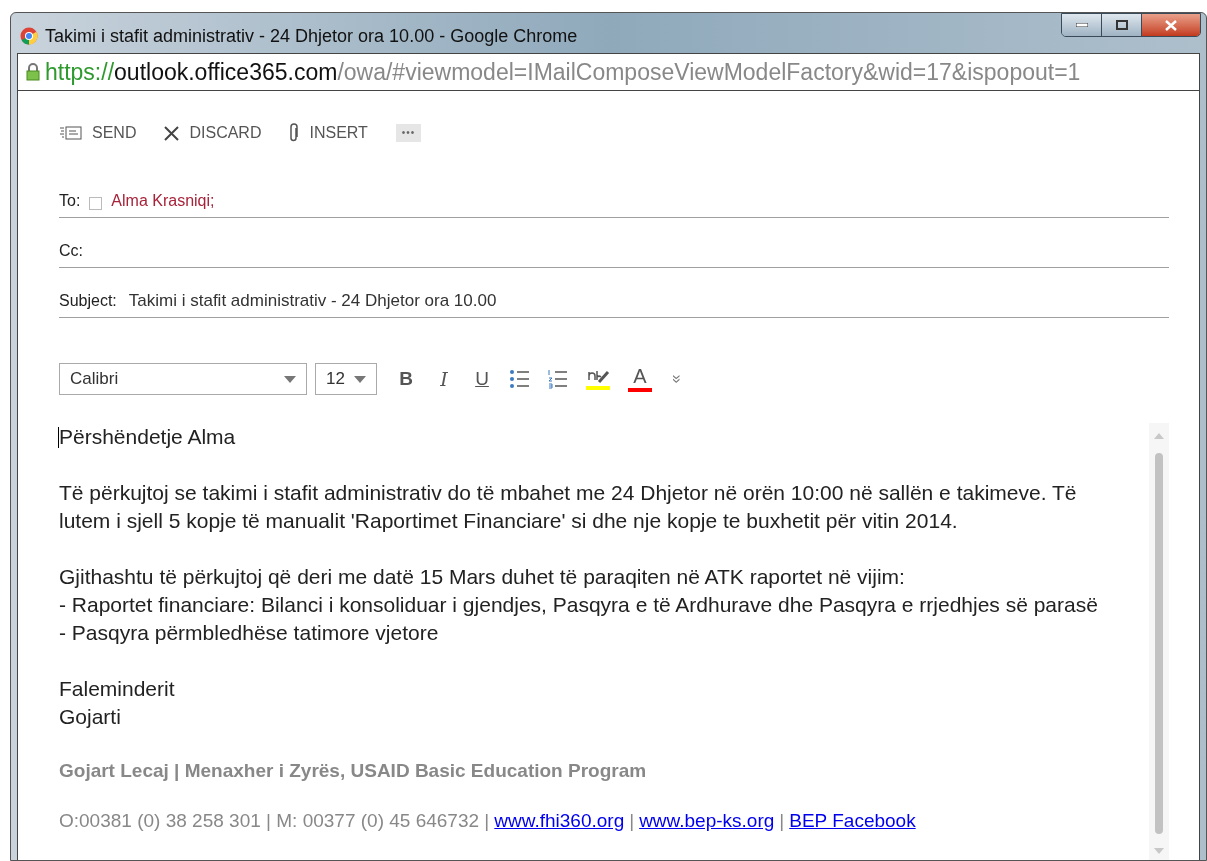 This screenshot has width=1207, height=861. I want to click on minimize-icon, so click(1081, 25).